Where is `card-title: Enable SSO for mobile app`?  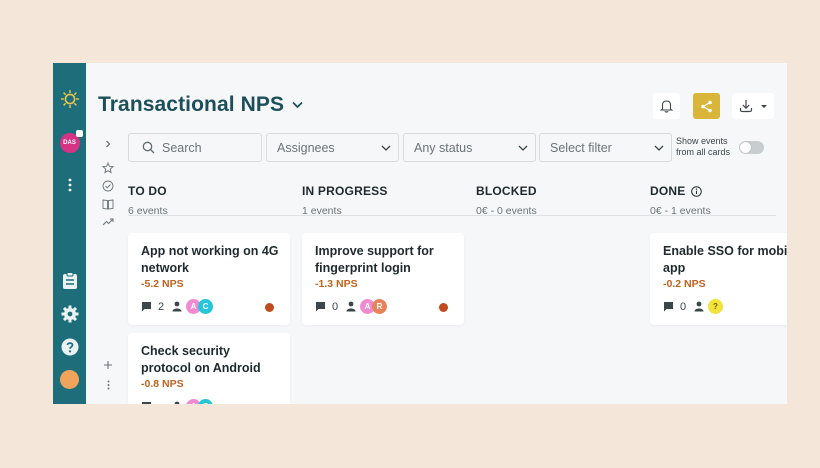 card-title: Enable SSO for mobile app is located at coordinates (725, 259).